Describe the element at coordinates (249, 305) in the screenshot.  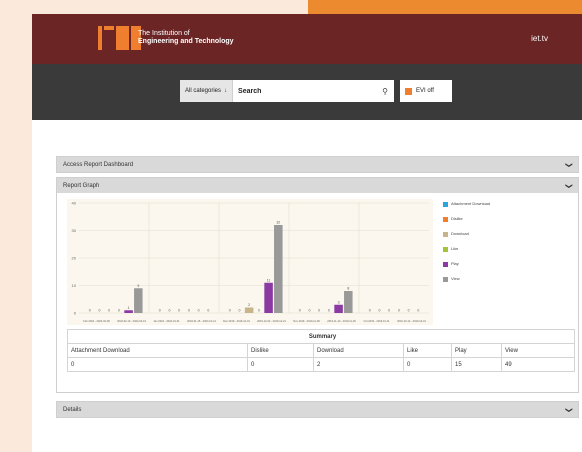
I see `bar-value-label: 2` at that location.